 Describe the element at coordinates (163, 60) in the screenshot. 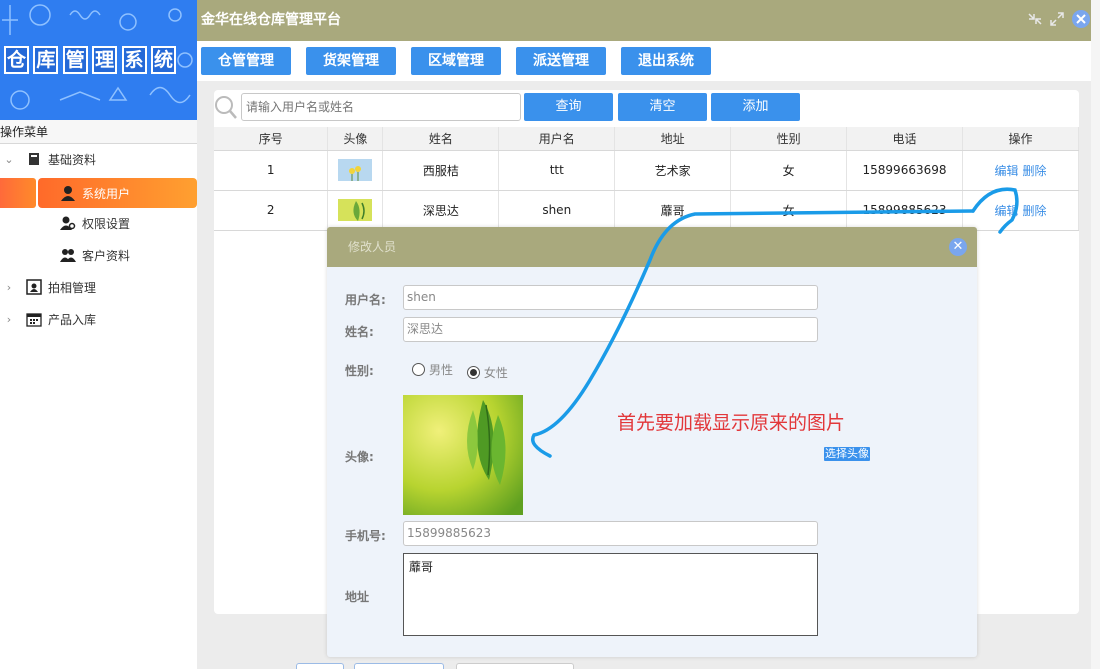

I see `logo-char: 统` at that location.